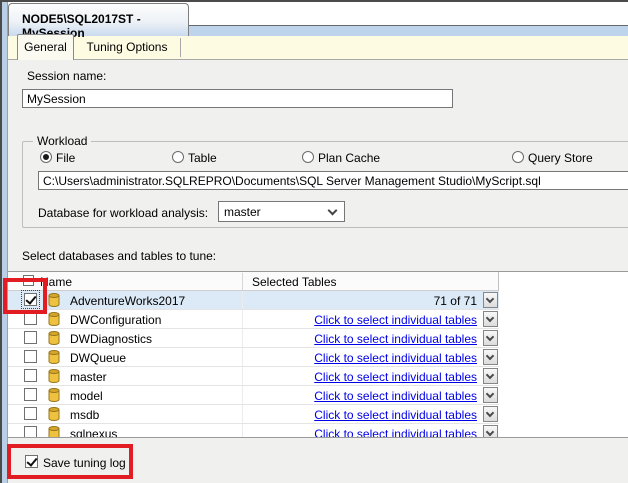  What do you see at coordinates (119, 256) in the screenshot?
I see `select-databases-label: Select databases and tables to tune:` at bounding box center [119, 256].